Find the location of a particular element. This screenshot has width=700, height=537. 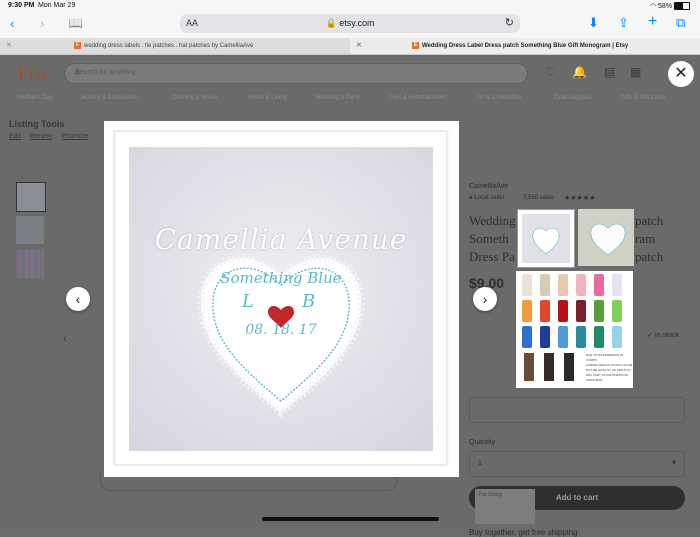

bundle-thumb-label: The Giving is located at coordinates (490, 495).